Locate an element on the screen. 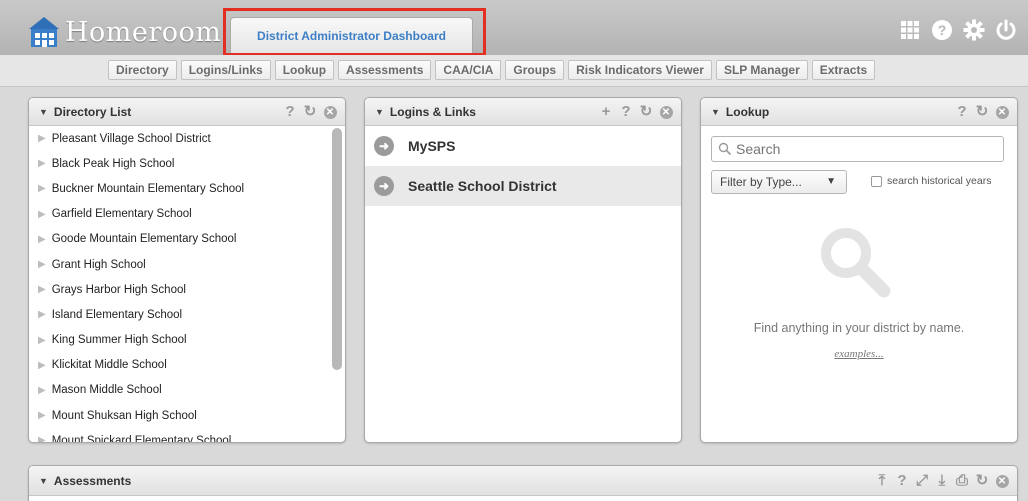 The height and width of the screenshot is (501, 1028). print-icon: ⎙ is located at coordinates (962, 480).